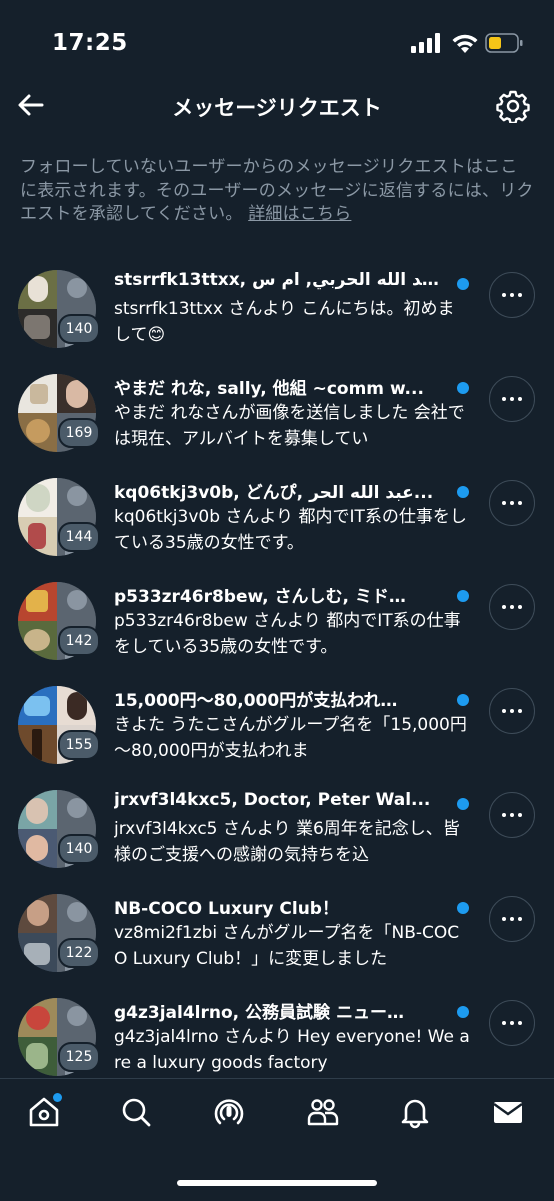  I want to click on request-preview: stsrrfk13ttxx さんより こんにちは。初めまして😊, so click(284, 322).